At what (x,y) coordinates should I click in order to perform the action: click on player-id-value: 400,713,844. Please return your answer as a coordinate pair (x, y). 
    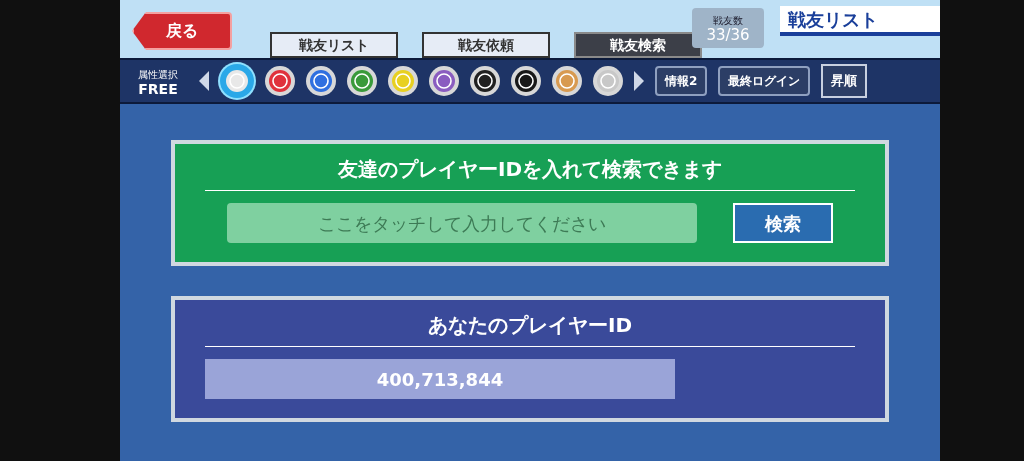
    Looking at the image, I should click on (440, 379).